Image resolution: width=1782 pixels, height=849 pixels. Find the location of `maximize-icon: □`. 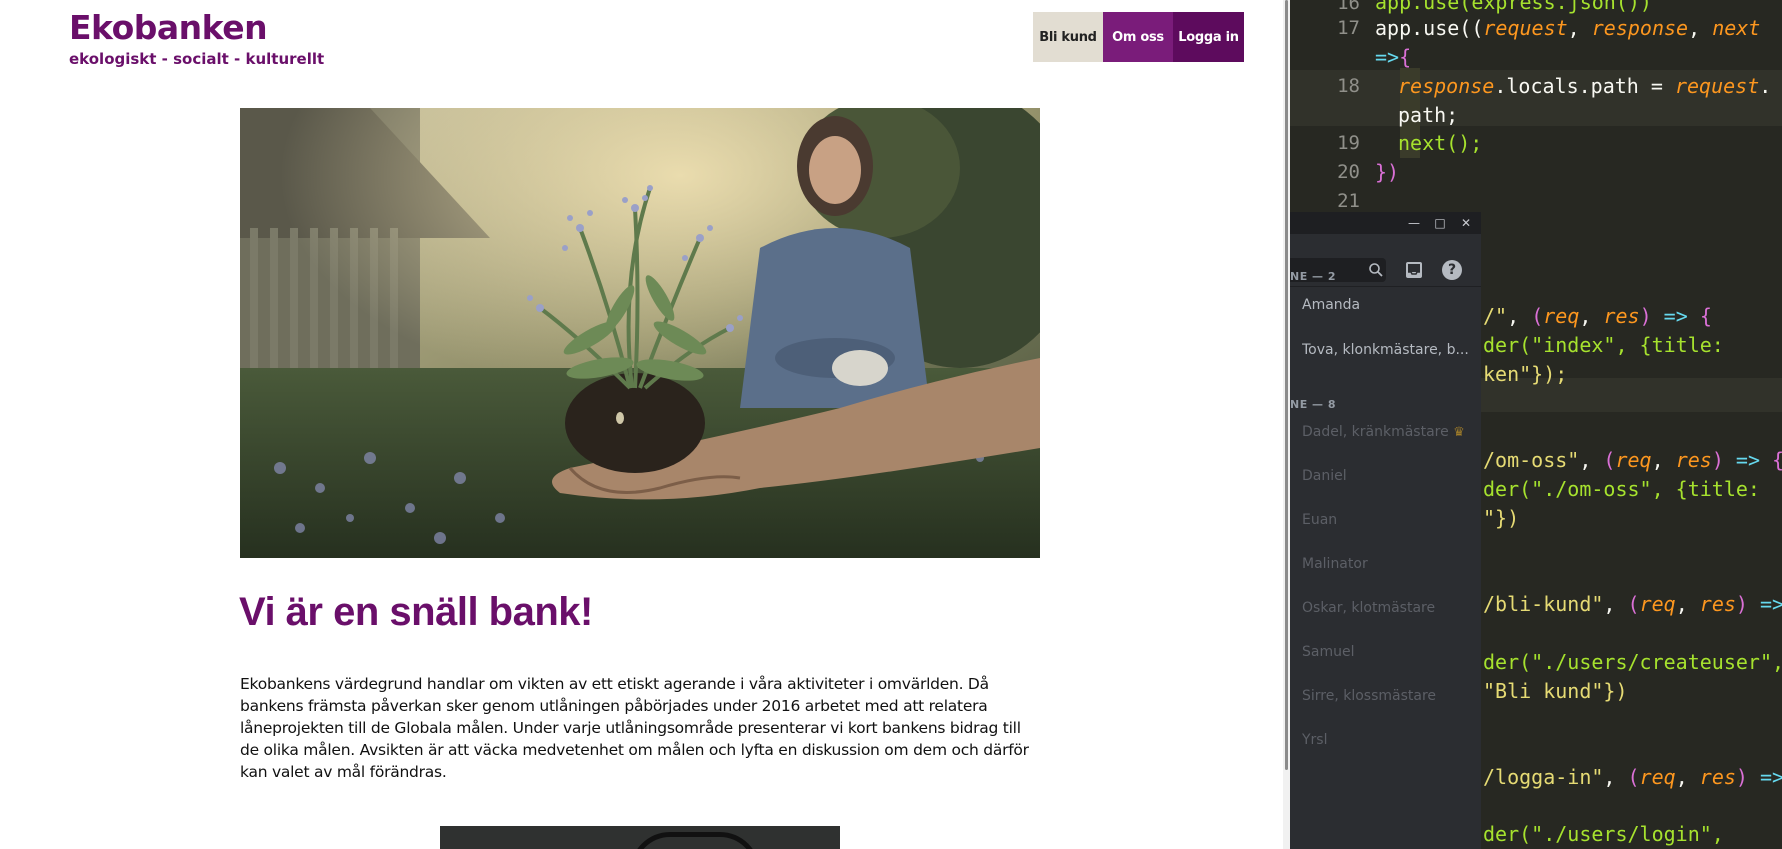

maximize-icon: □ is located at coordinates (1440, 223).